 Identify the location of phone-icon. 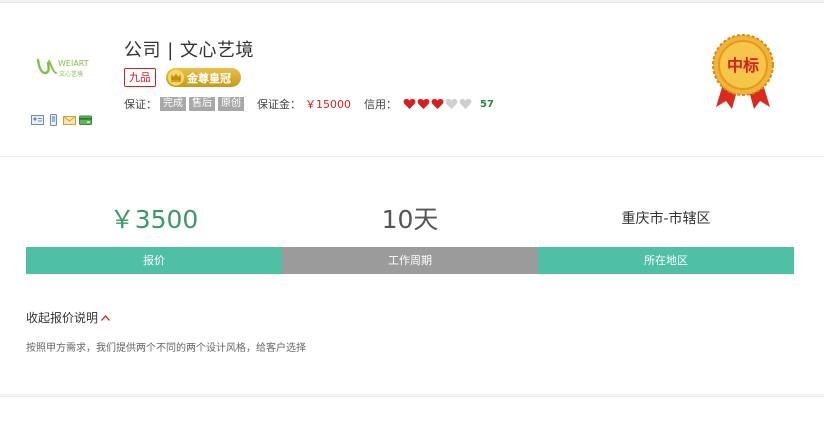
(53, 120).